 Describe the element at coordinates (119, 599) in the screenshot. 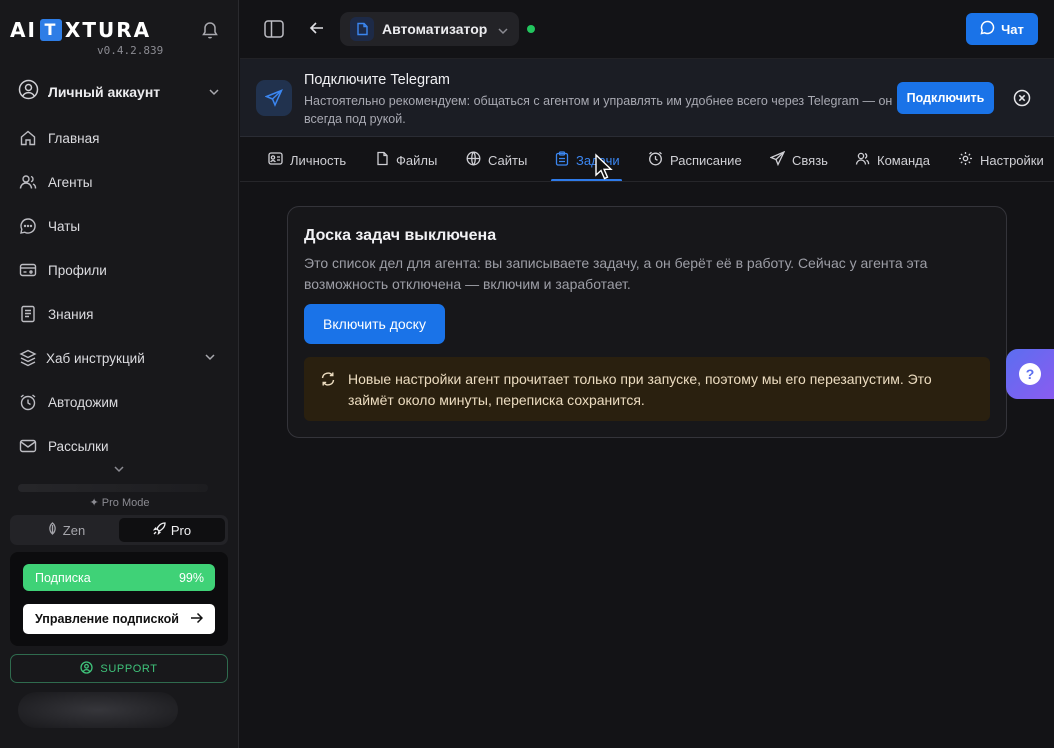

I see `subscription-card: Подписка 99% Управление подпиской` at that location.